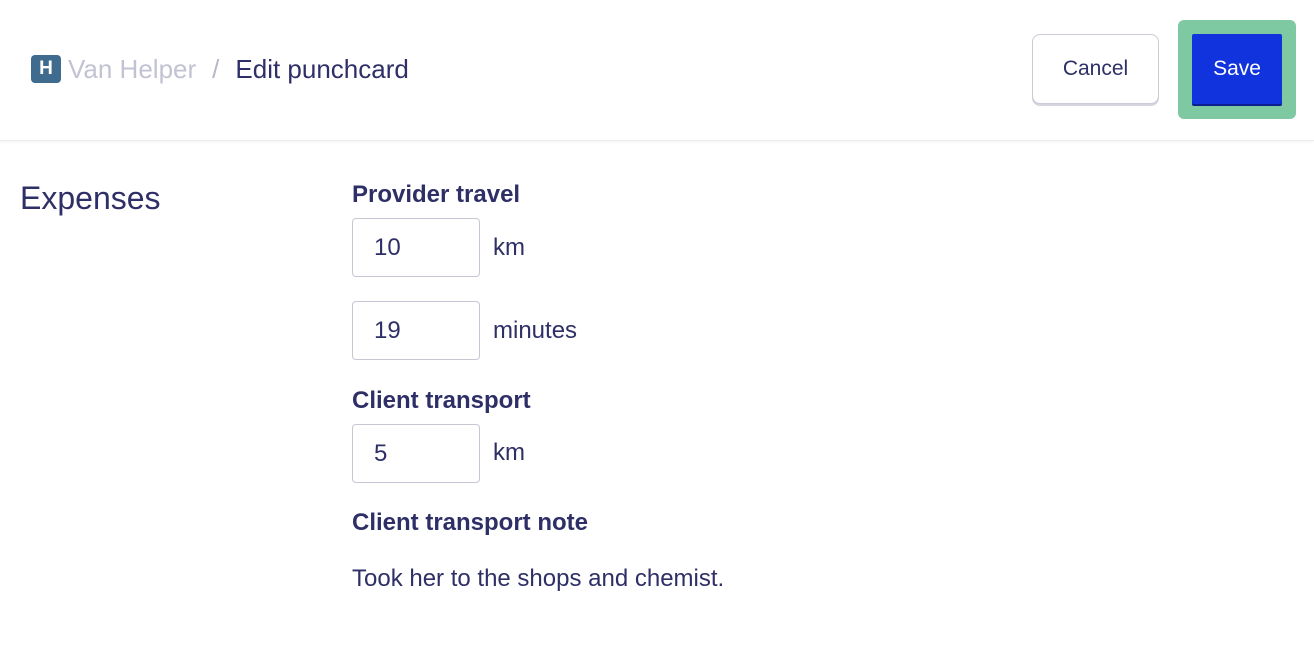 This screenshot has height=654, width=1314. What do you see at coordinates (470, 522) in the screenshot?
I see `client-transport-note-label: Client transport note` at bounding box center [470, 522].